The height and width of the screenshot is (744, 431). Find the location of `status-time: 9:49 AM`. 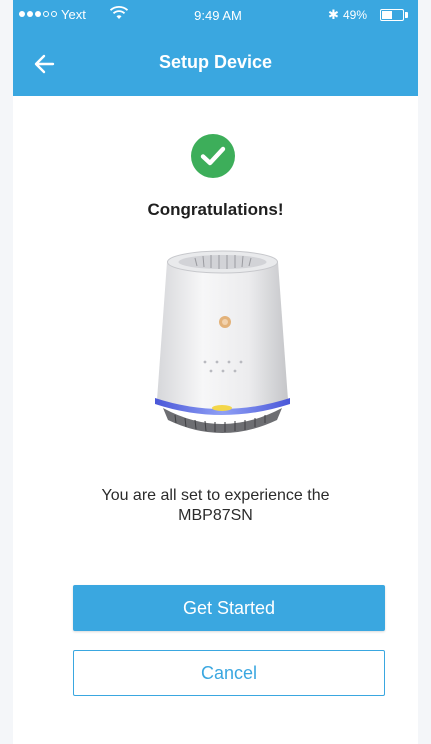

status-time: 9:49 AM is located at coordinates (218, 15).